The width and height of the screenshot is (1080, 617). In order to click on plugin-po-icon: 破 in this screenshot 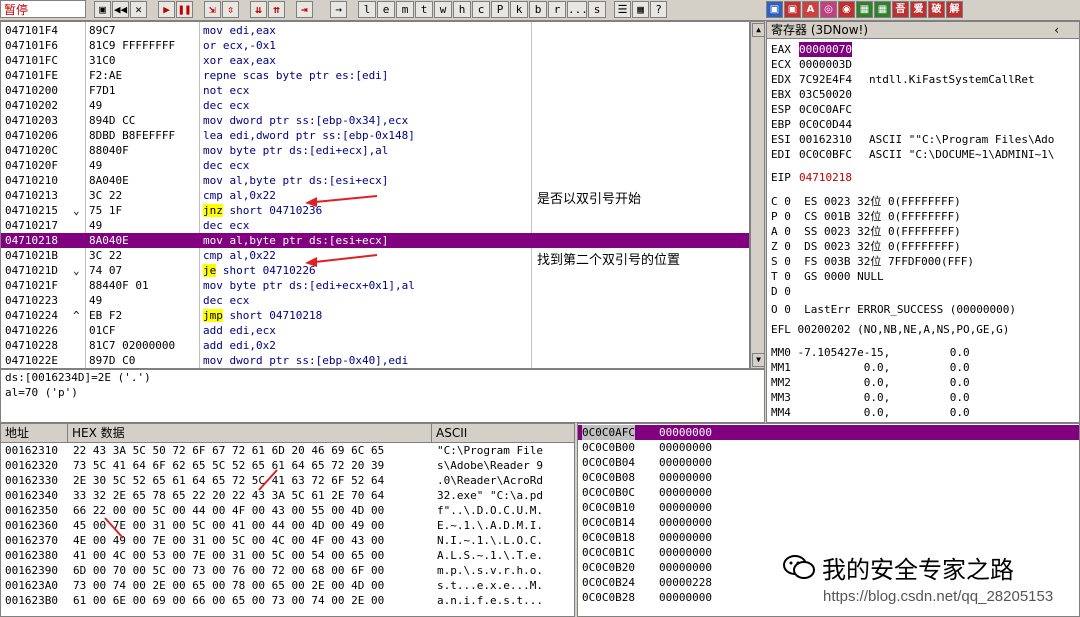, I will do `click(936, 9)`.